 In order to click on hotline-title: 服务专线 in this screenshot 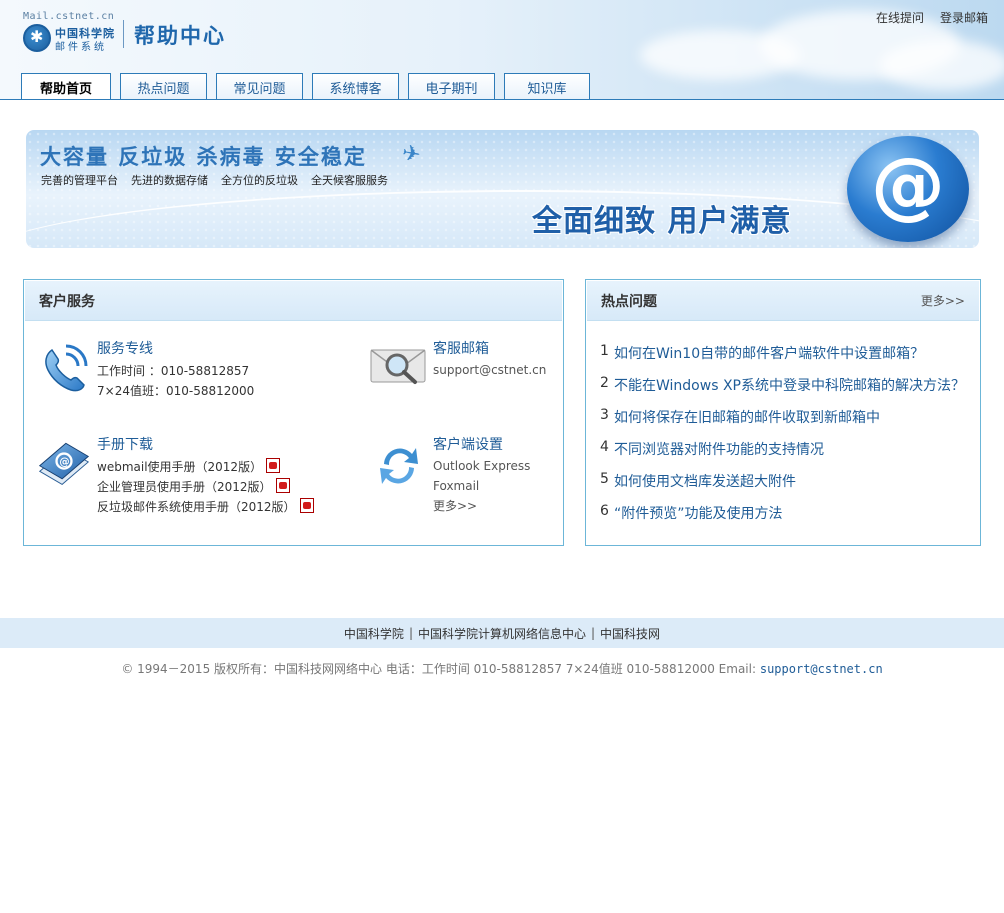, I will do `click(125, 348)`.